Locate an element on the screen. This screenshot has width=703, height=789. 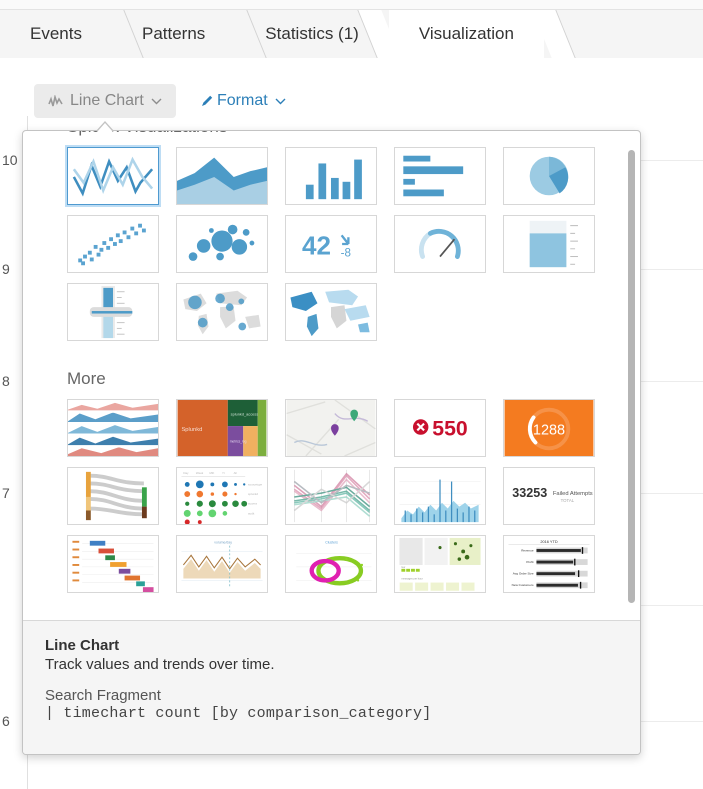
svg-text: 42 is located at coordinates (316, 246).